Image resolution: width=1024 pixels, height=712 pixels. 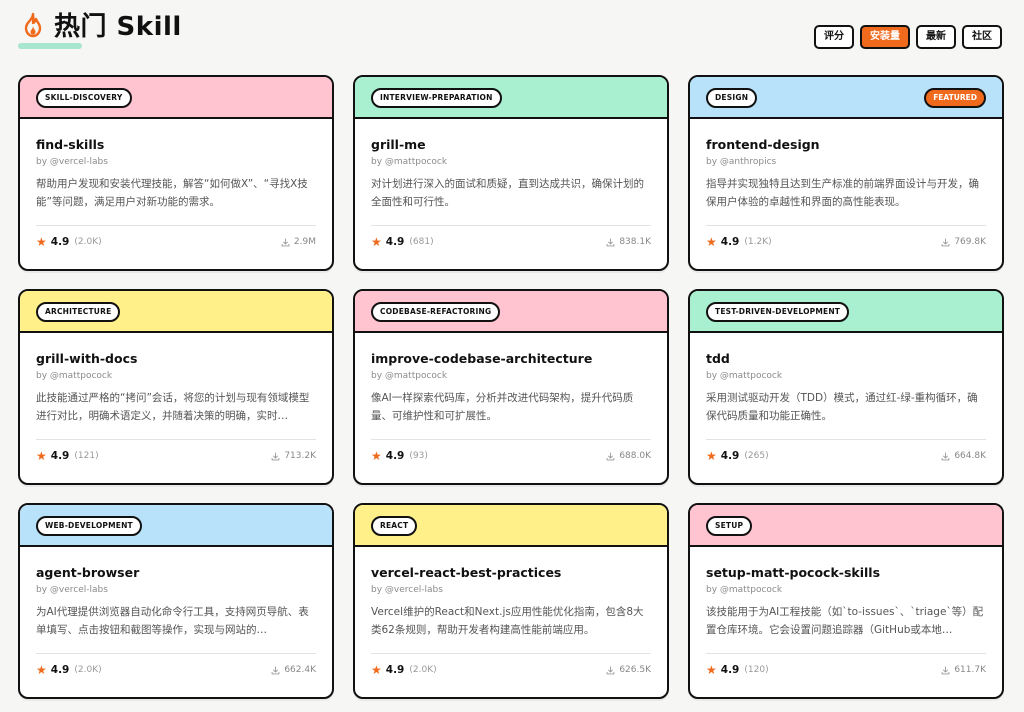 What do you see at coordinates (756, 456) in the screenshot?
I see `rating-count: (265)` at bounding box center [756, 456].